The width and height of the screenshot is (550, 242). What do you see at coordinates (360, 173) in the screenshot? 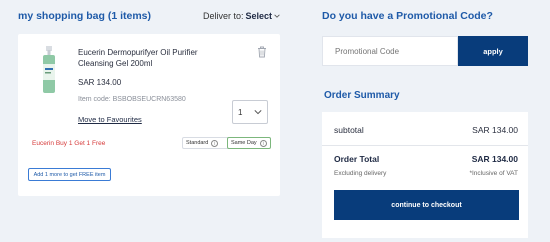
I see `excluding-delivery-text: Excluding delivery` at bounding box center [360, 173].